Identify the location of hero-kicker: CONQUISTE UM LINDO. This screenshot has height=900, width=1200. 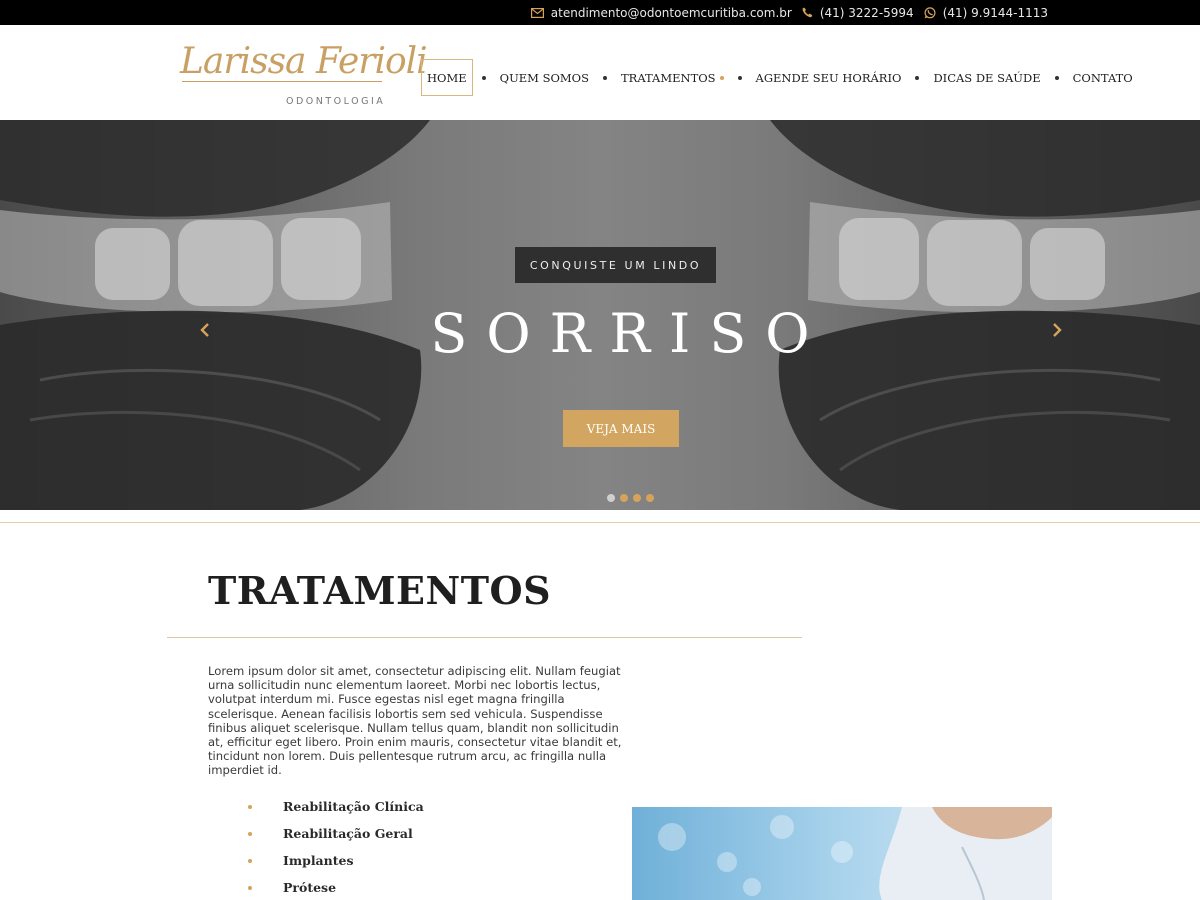
(615, 265).